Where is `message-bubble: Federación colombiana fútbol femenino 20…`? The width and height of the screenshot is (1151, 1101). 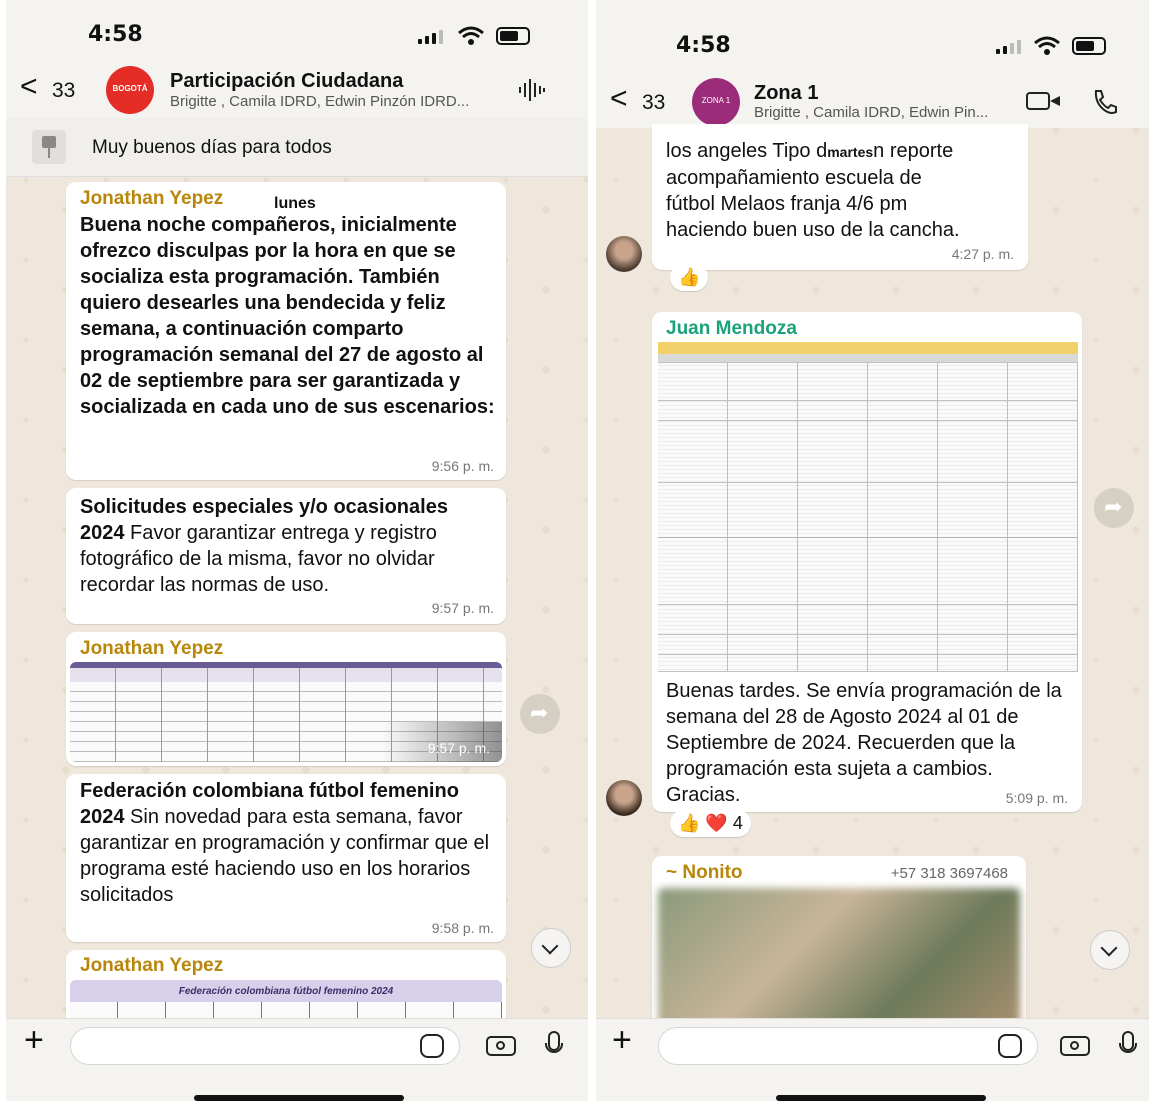 message-bubble: Federación colombiana fútbol femenino 20… is located at coordinates (286, 858).